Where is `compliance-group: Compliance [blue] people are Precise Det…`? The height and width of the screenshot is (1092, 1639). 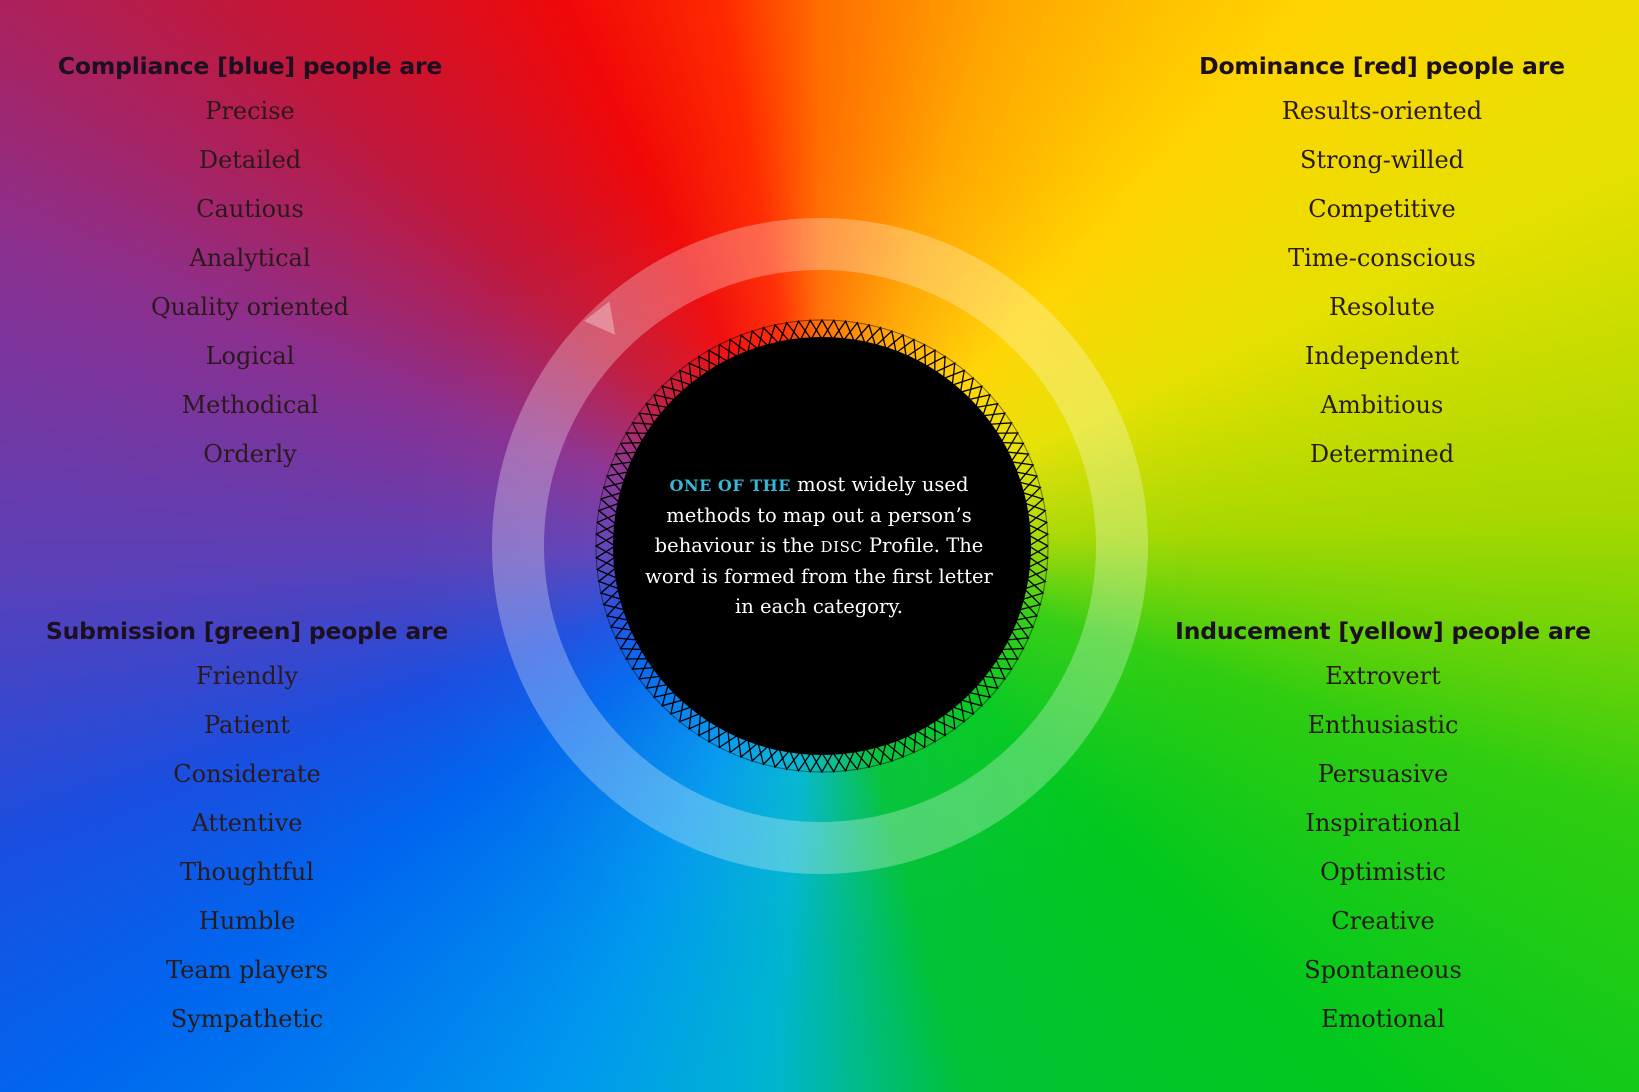 compliance-group: Compliance [blue] people are Precise Det… is located at coordinates (250, 265).